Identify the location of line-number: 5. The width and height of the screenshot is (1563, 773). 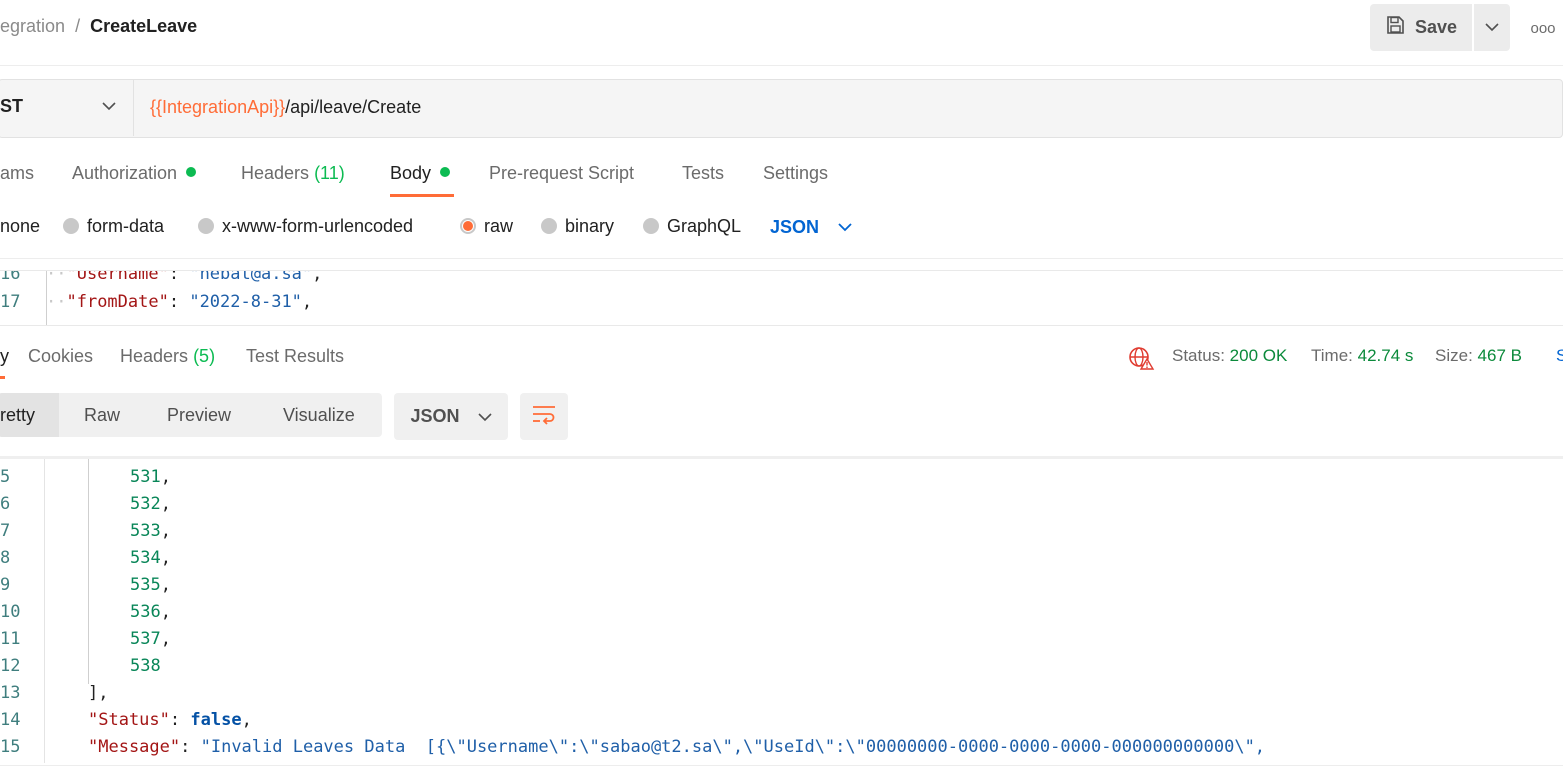
(5, 477).